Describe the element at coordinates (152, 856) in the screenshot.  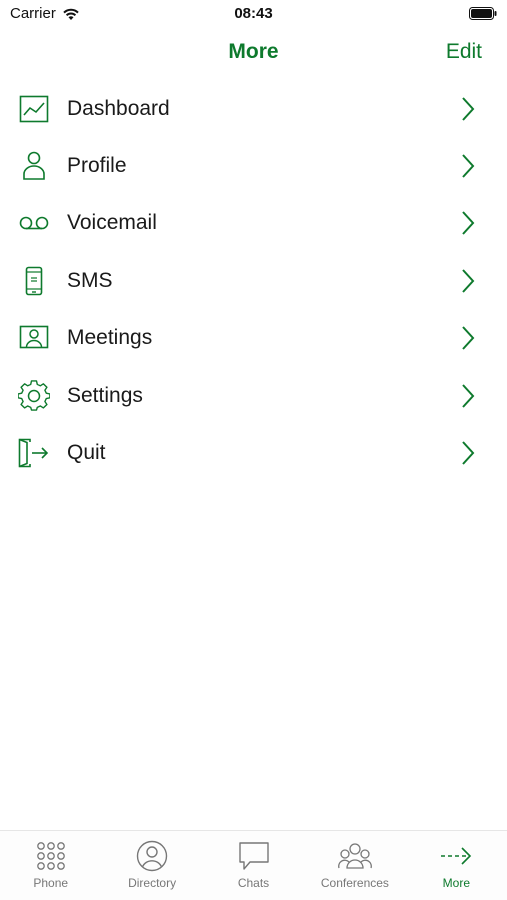
I see `contact-icon` at that location.